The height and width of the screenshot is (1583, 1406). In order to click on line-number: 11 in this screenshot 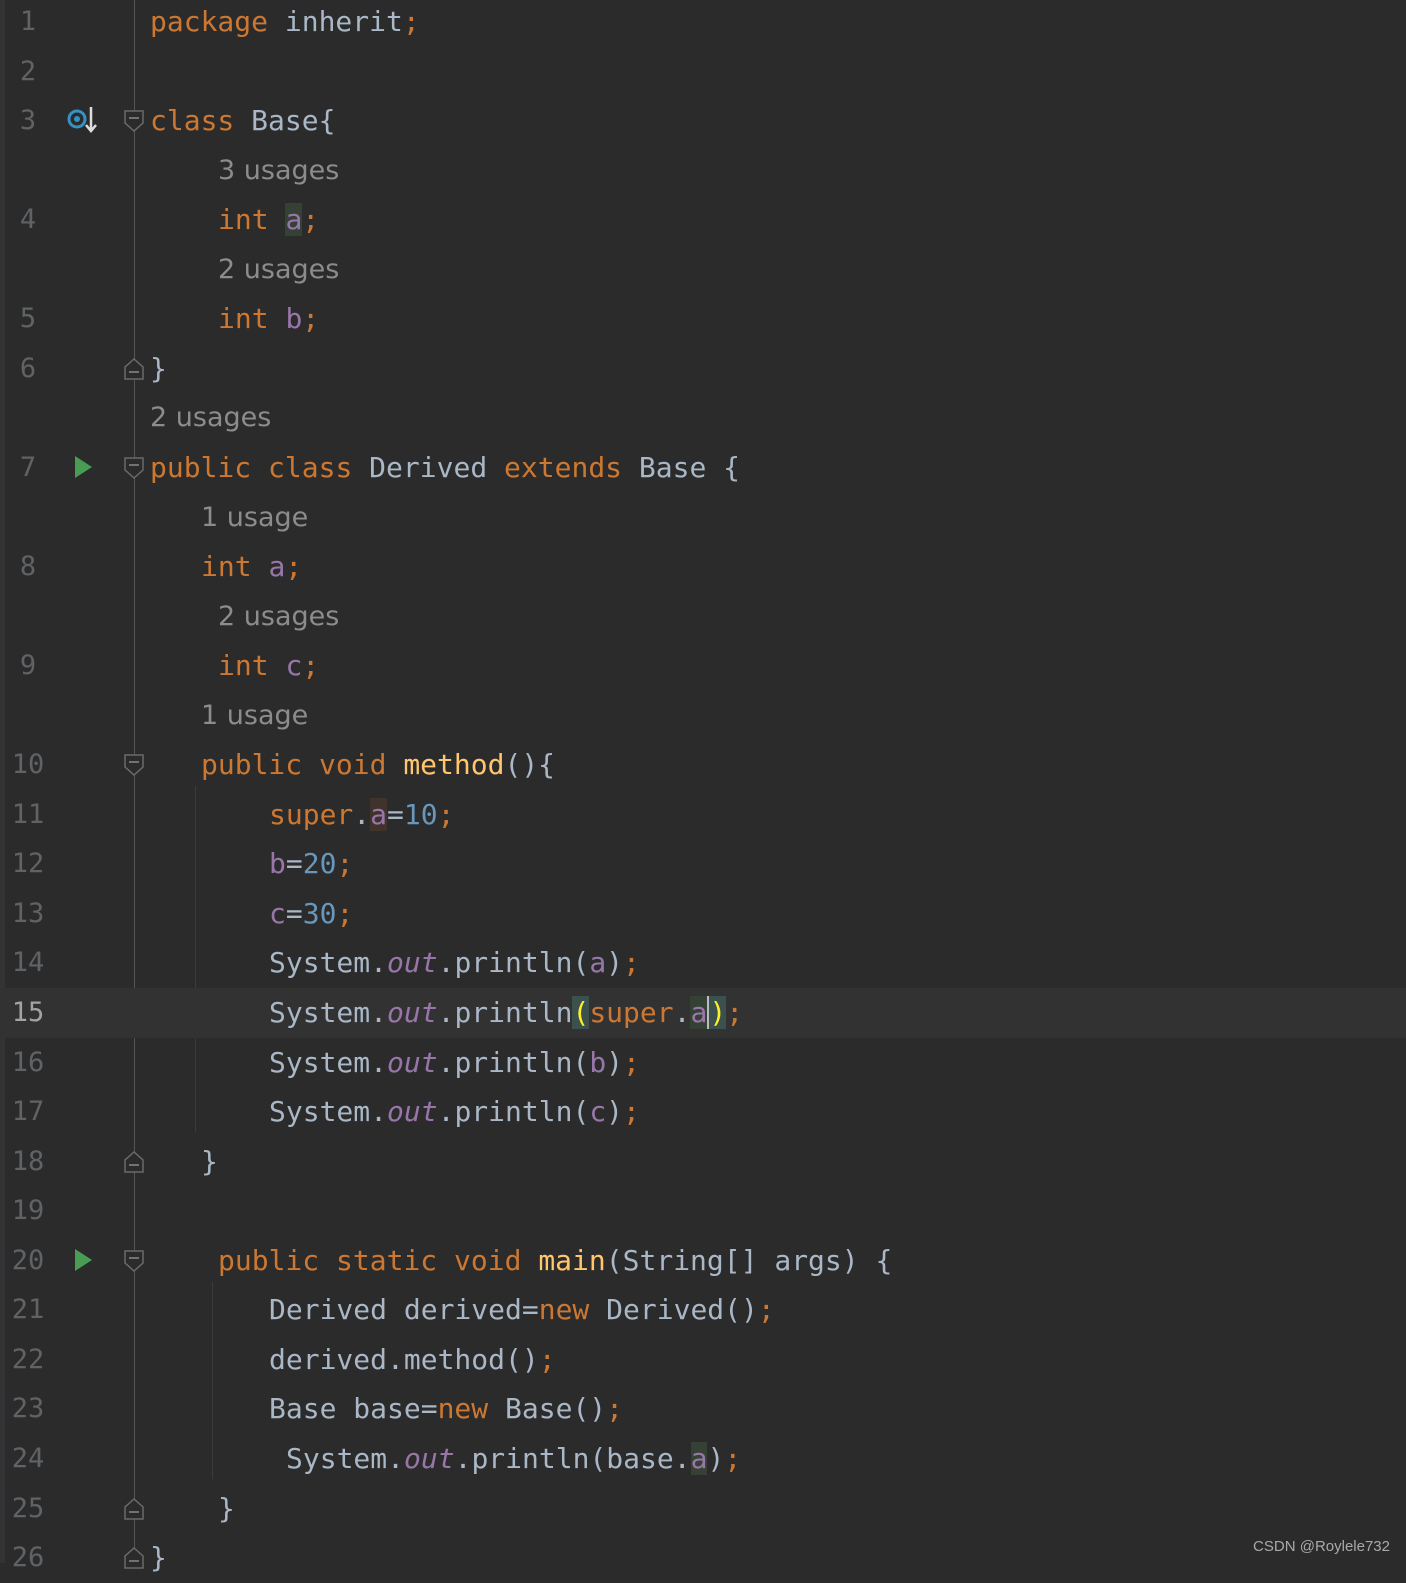, I will do `click(28, 814)`.